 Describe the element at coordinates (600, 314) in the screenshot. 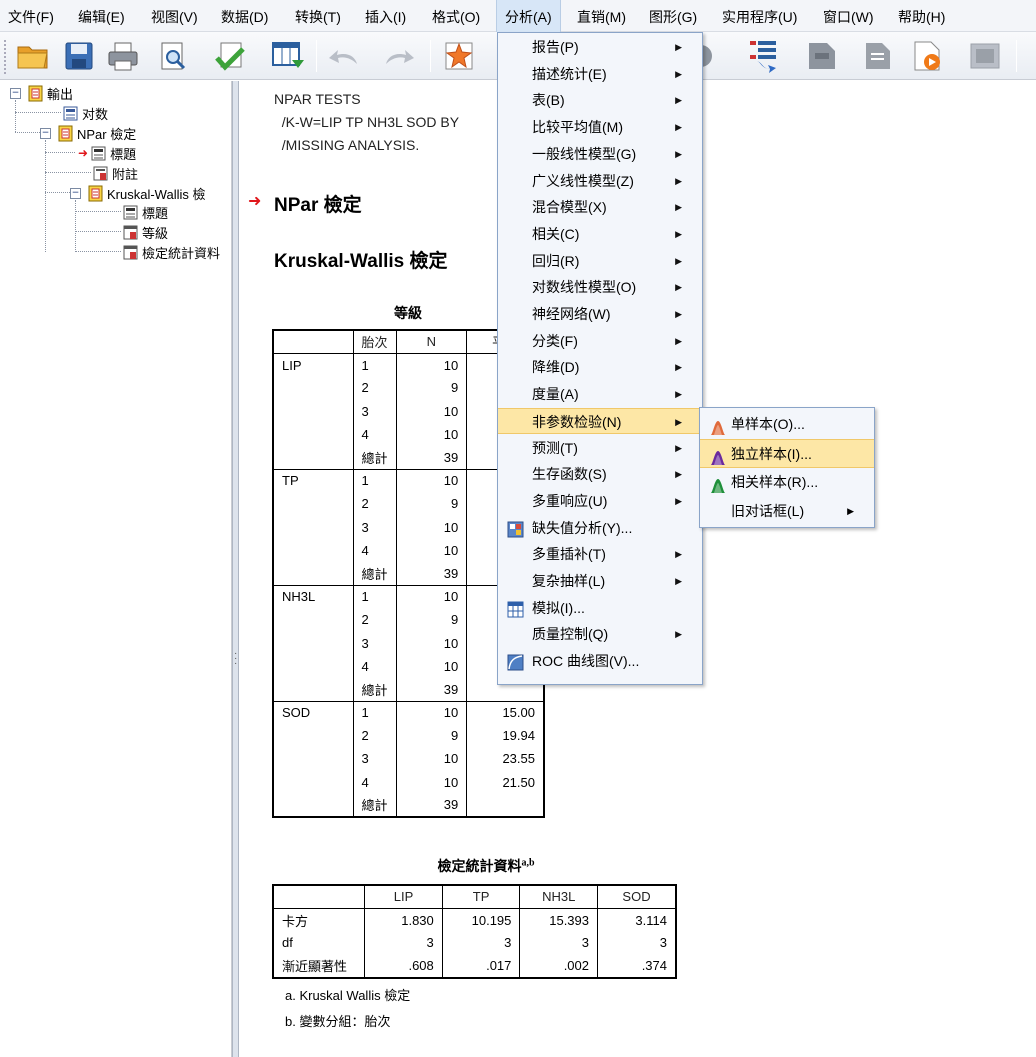

I see `analyze-menu-item: 神经网络(W) ▶` at that location.